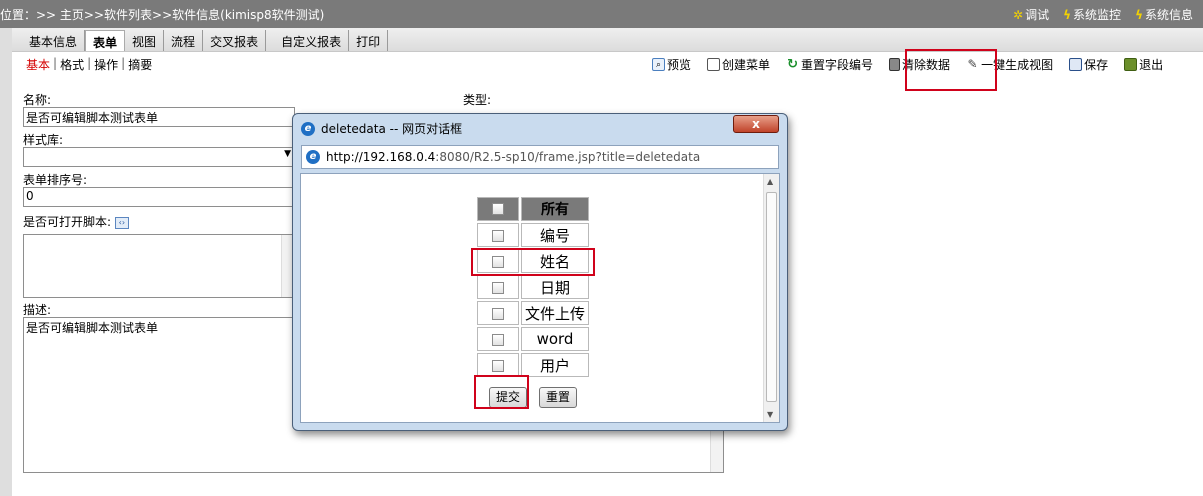  What do you see at coordinates (1131, 64) in the screenshot?
I see `exit-icon` at bounding box center [1131, 64].